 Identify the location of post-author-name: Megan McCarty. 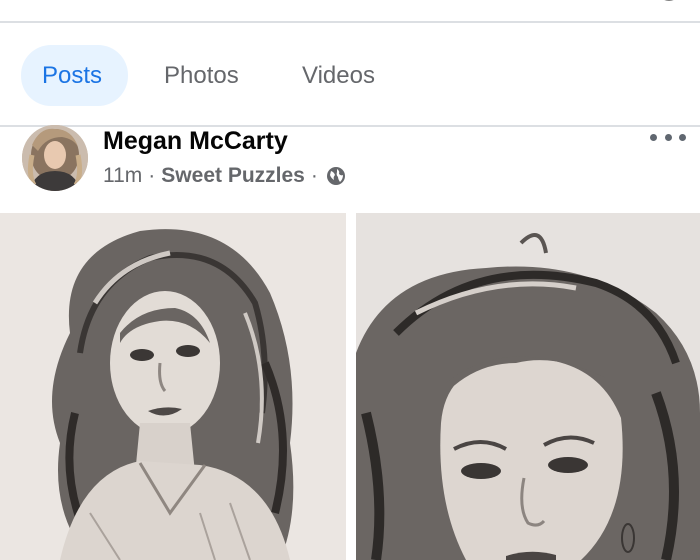
(195, 141).